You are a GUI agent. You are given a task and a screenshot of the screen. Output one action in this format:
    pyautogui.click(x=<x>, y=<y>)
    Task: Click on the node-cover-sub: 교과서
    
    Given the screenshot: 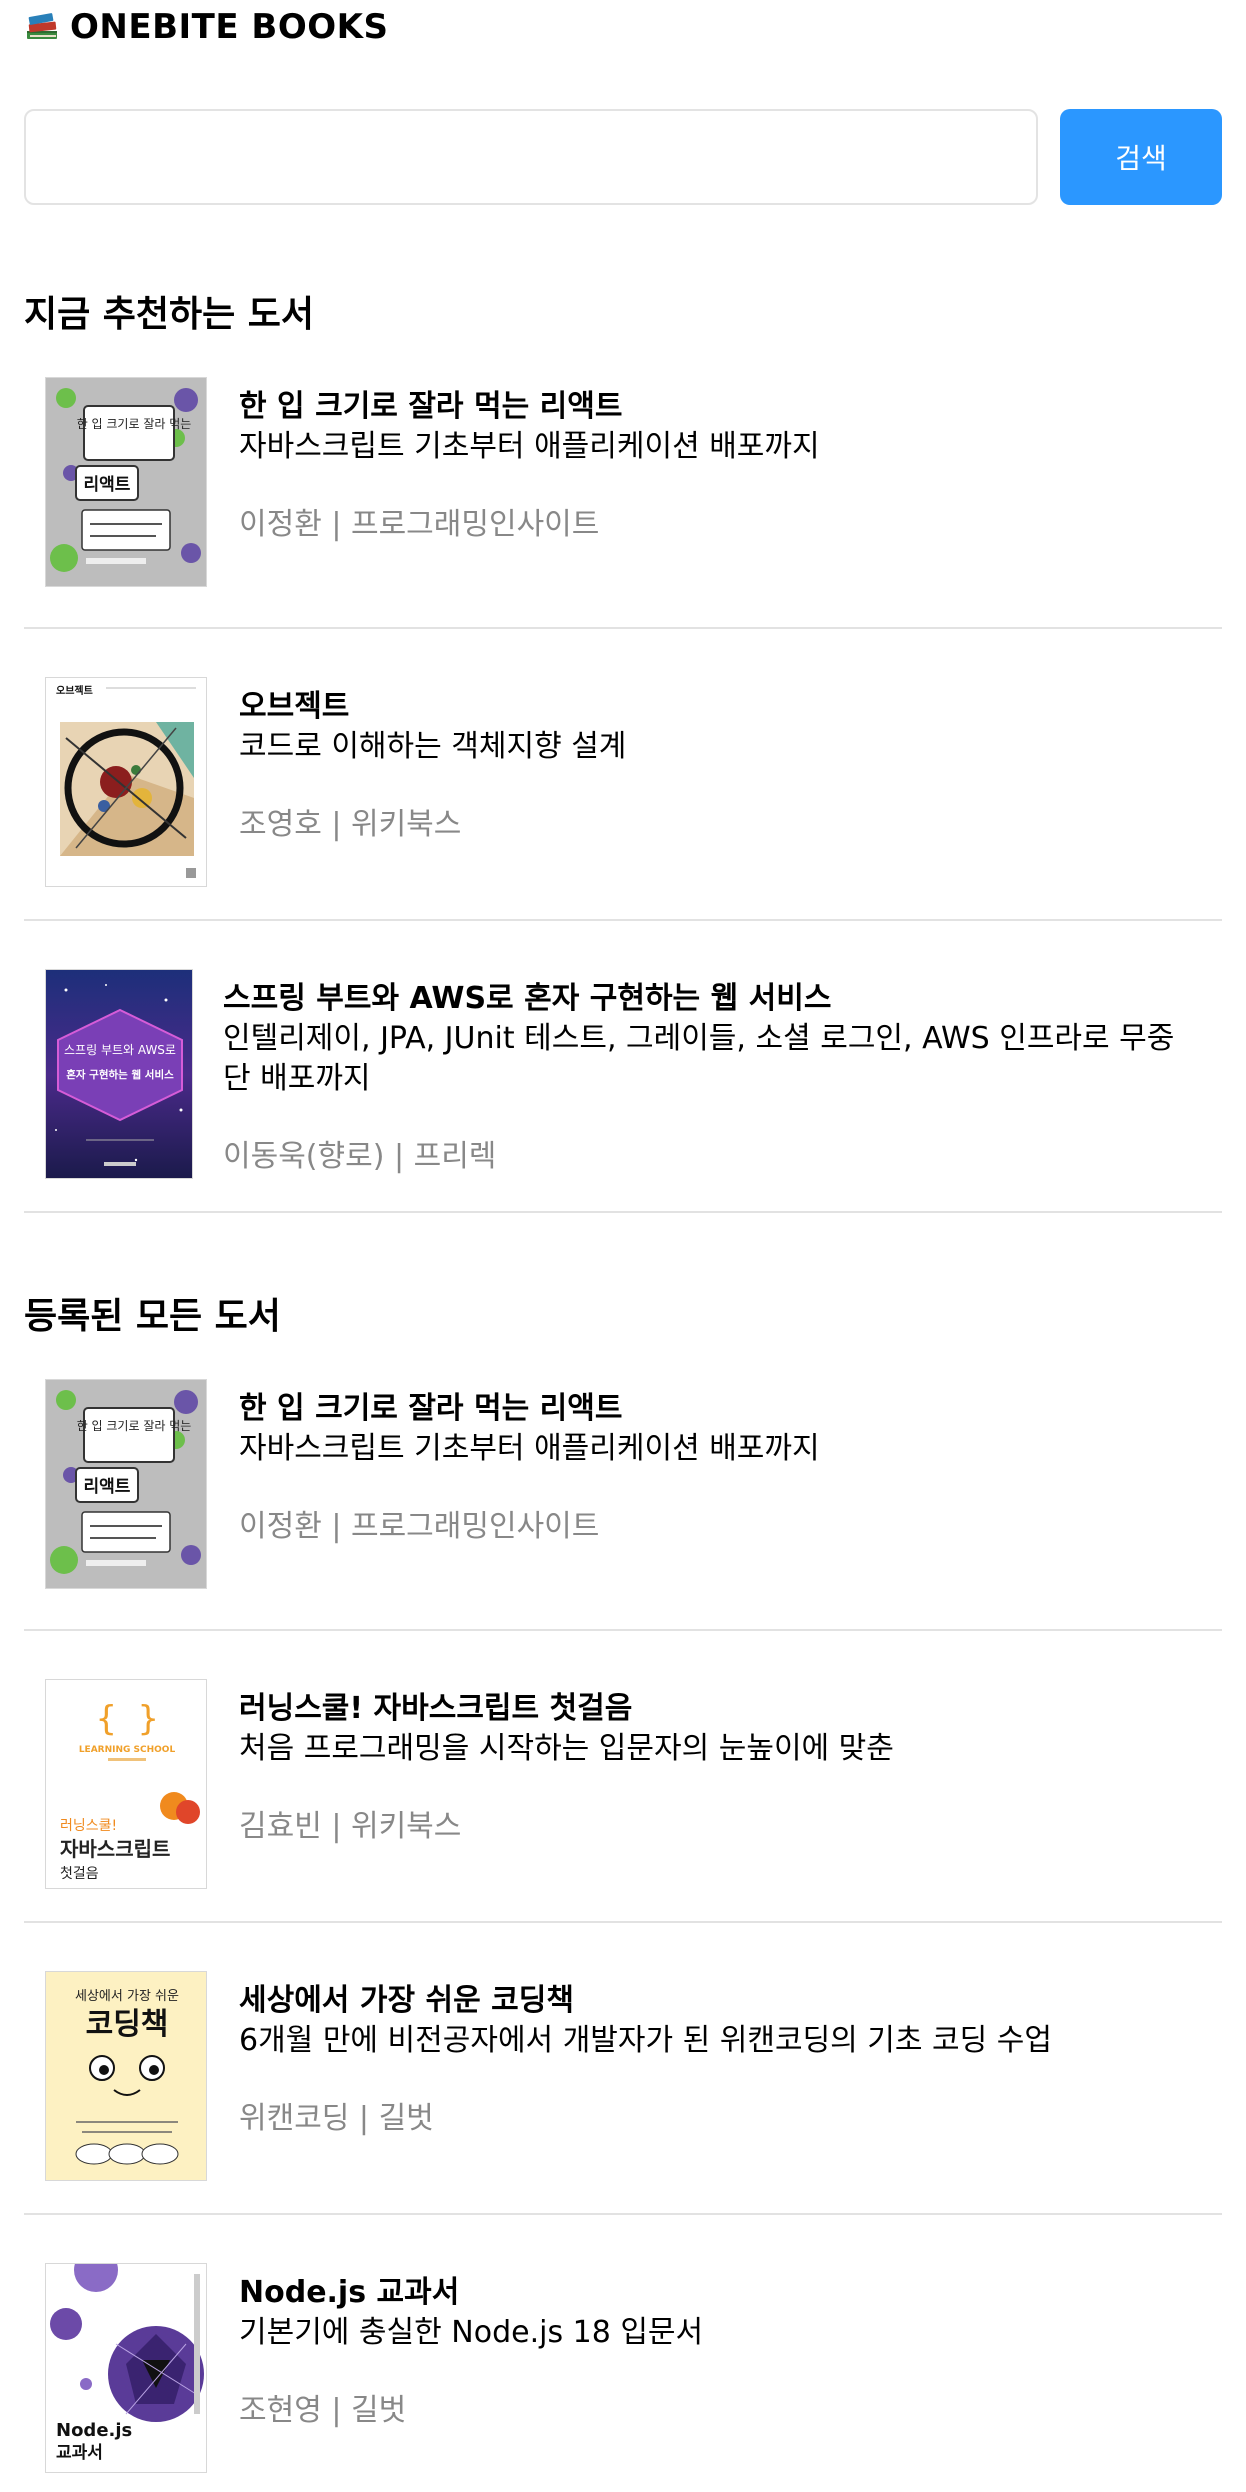 What is the action you would take?
    pyautogui.click(x=79, y=2453)
    